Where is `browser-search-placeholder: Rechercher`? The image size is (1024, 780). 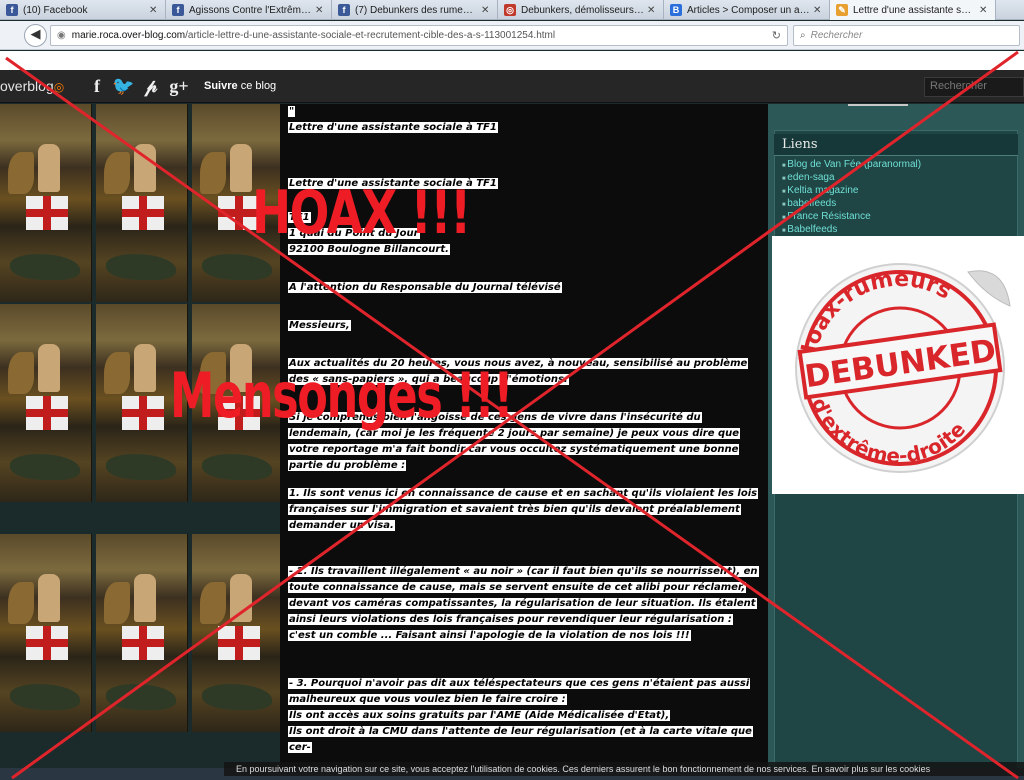 browser-search-placeholder: Rechercher is located at coordinates (836, 35).